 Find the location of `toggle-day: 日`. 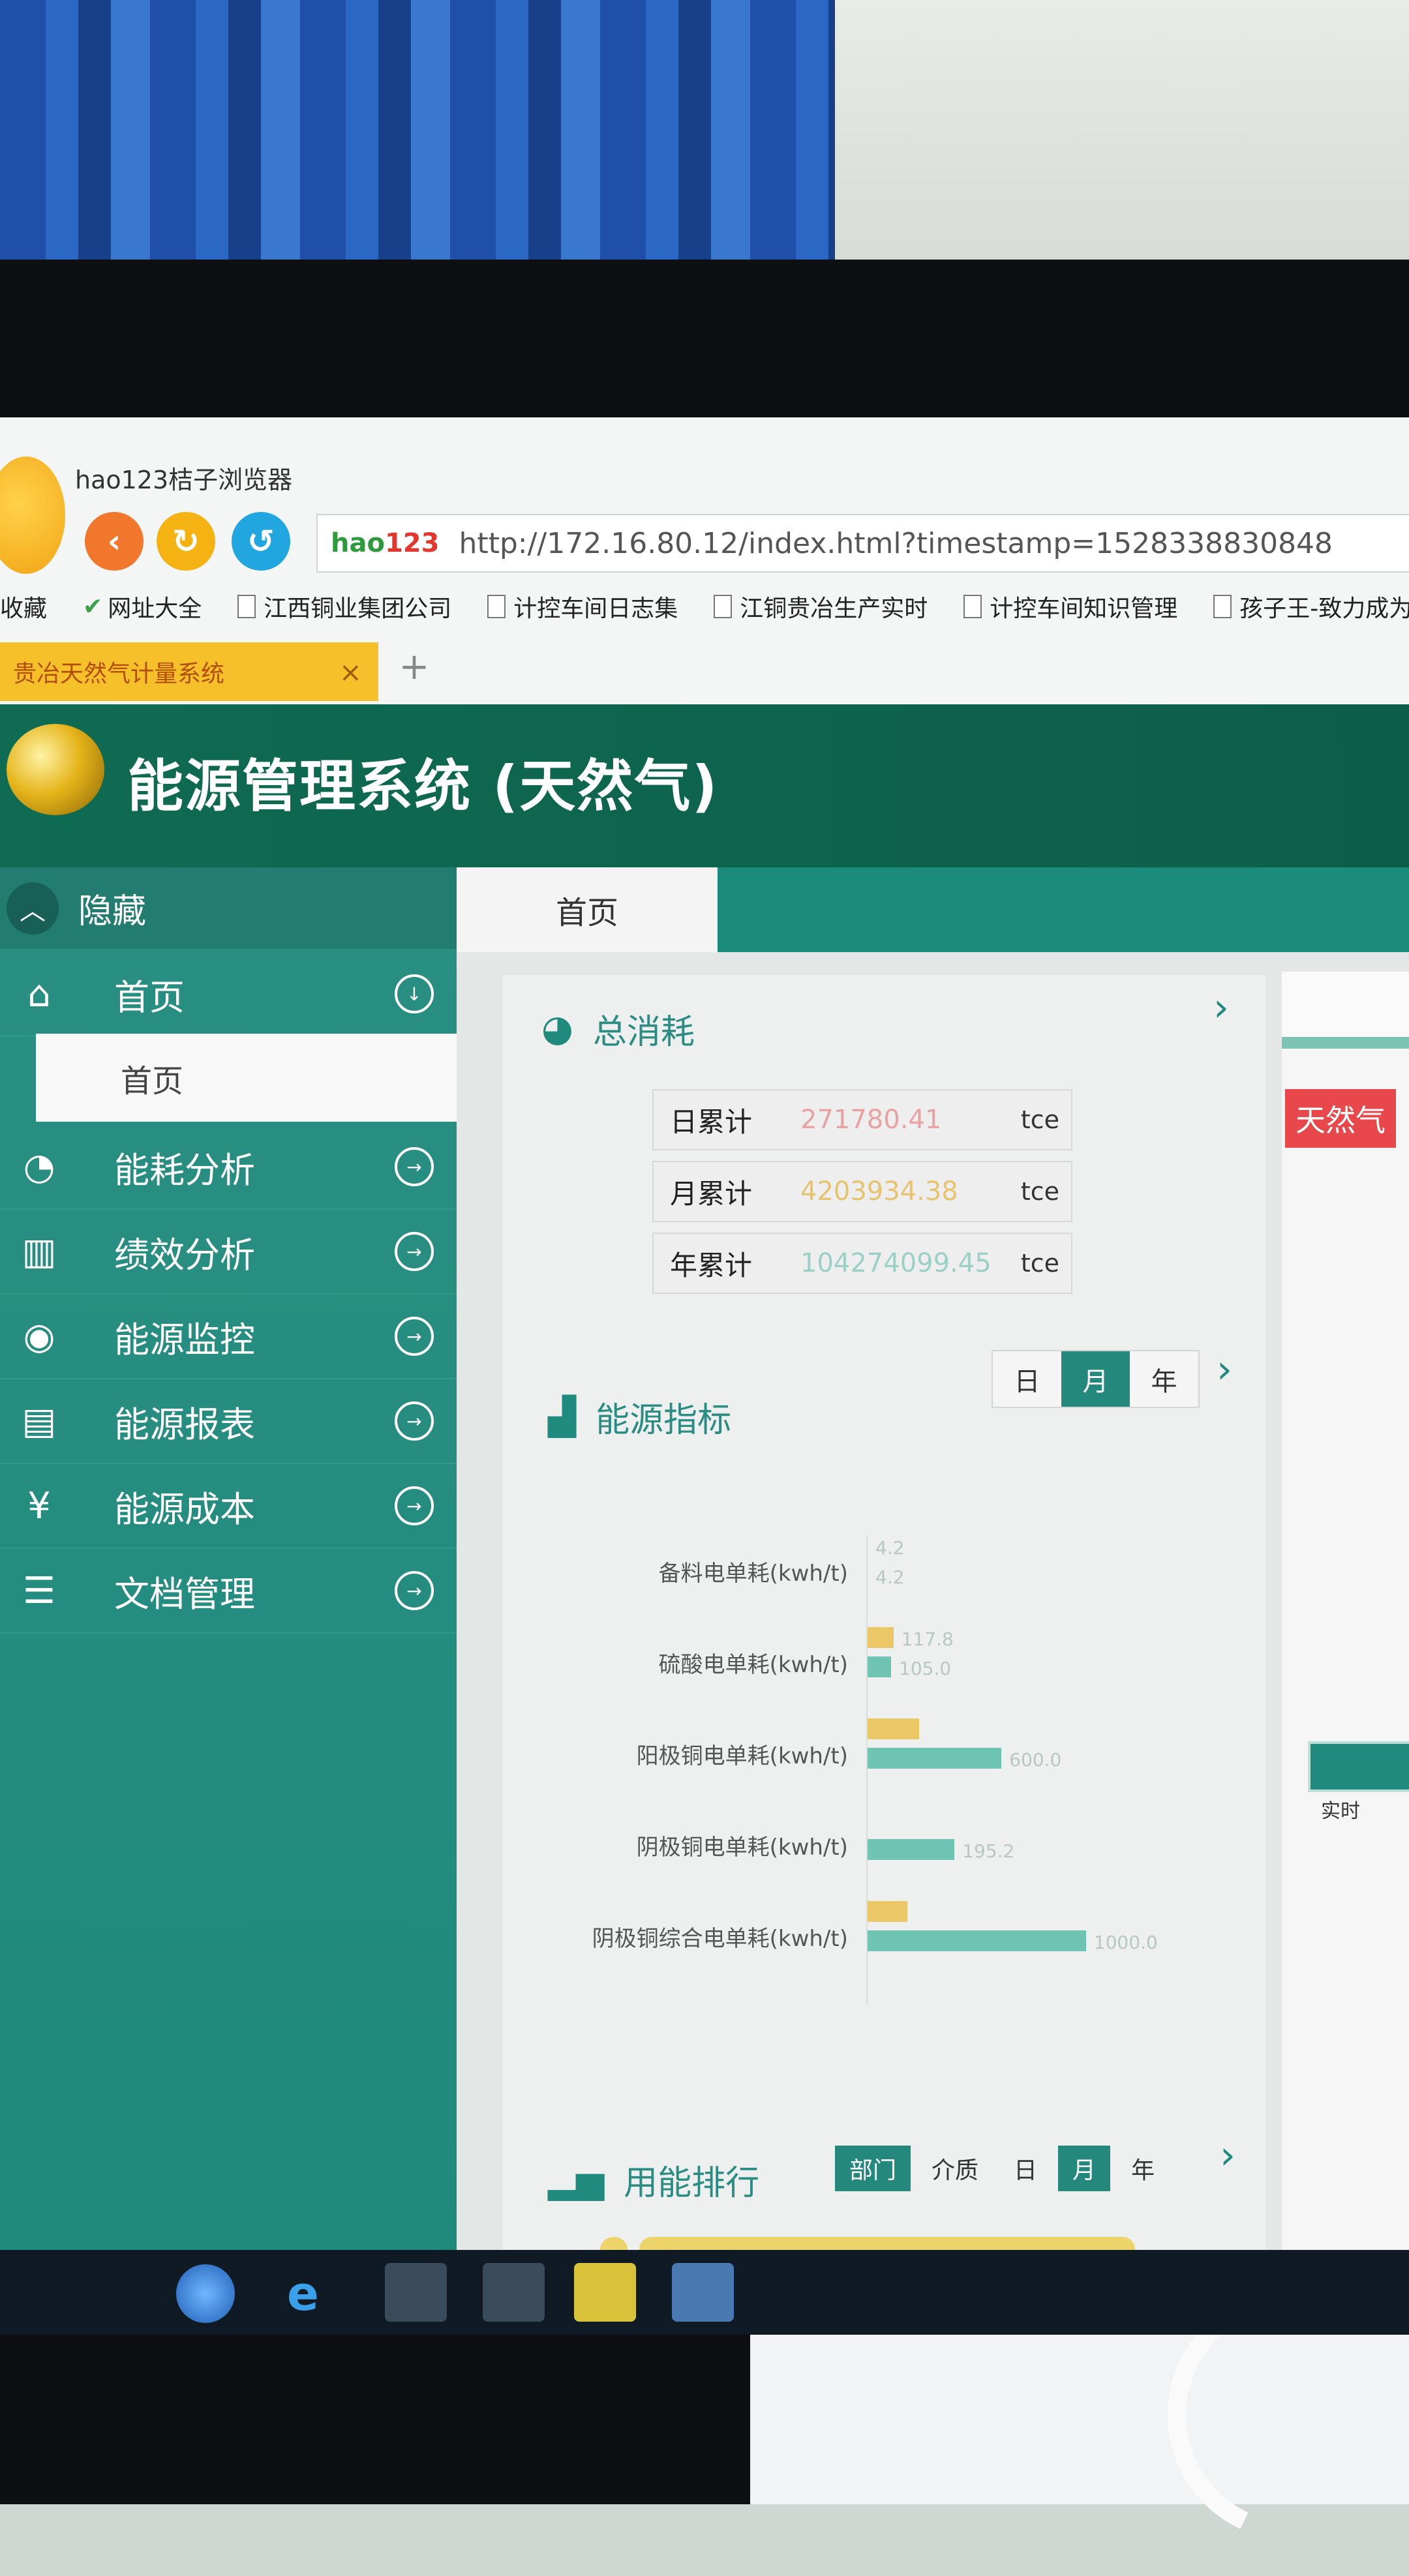

toggle-day: 日 is located at coordinates (1027, 1379).